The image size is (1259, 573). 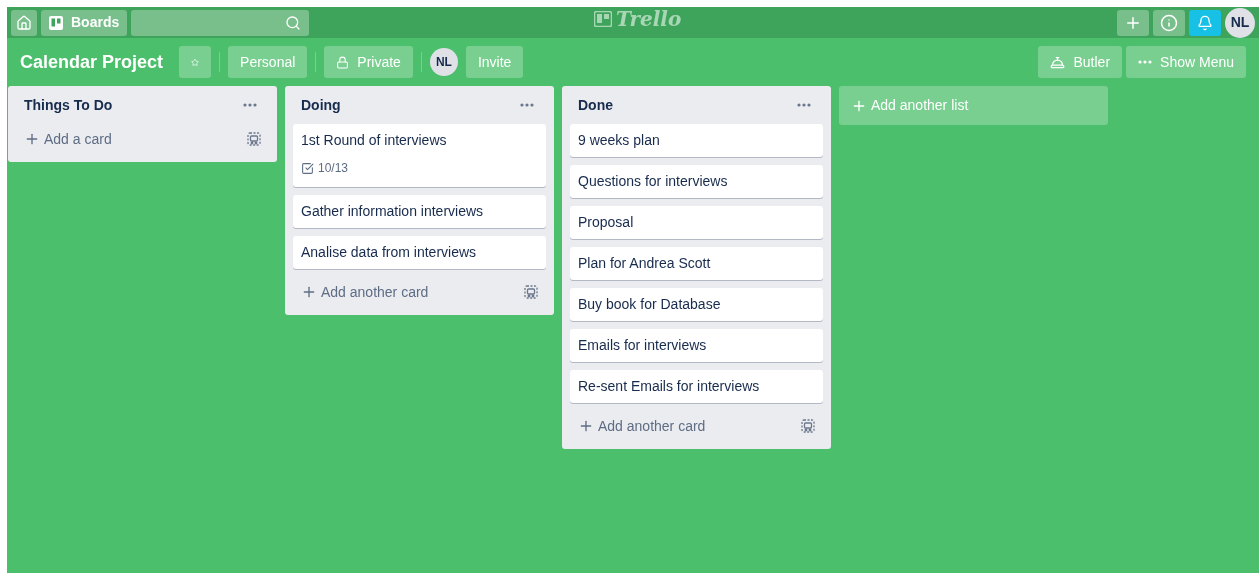 I want to click on card: Analise data from interviews, so click(x=419, y=252).